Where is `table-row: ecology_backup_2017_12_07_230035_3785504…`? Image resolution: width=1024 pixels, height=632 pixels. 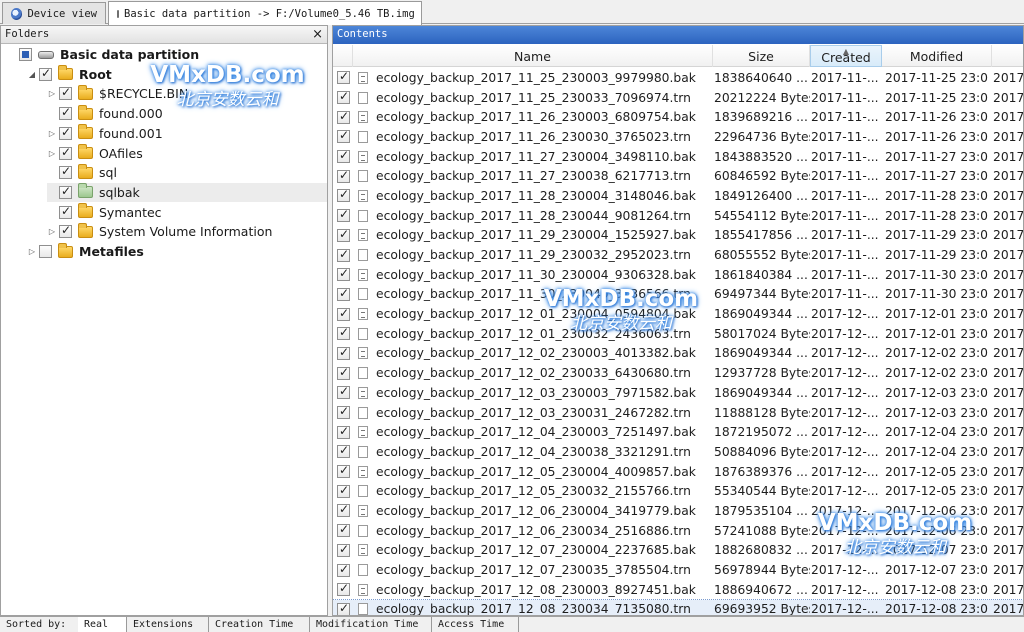
table-row: ecology_backup_2017_12_07_230035_3785504… is located at coordinates (678, 570).